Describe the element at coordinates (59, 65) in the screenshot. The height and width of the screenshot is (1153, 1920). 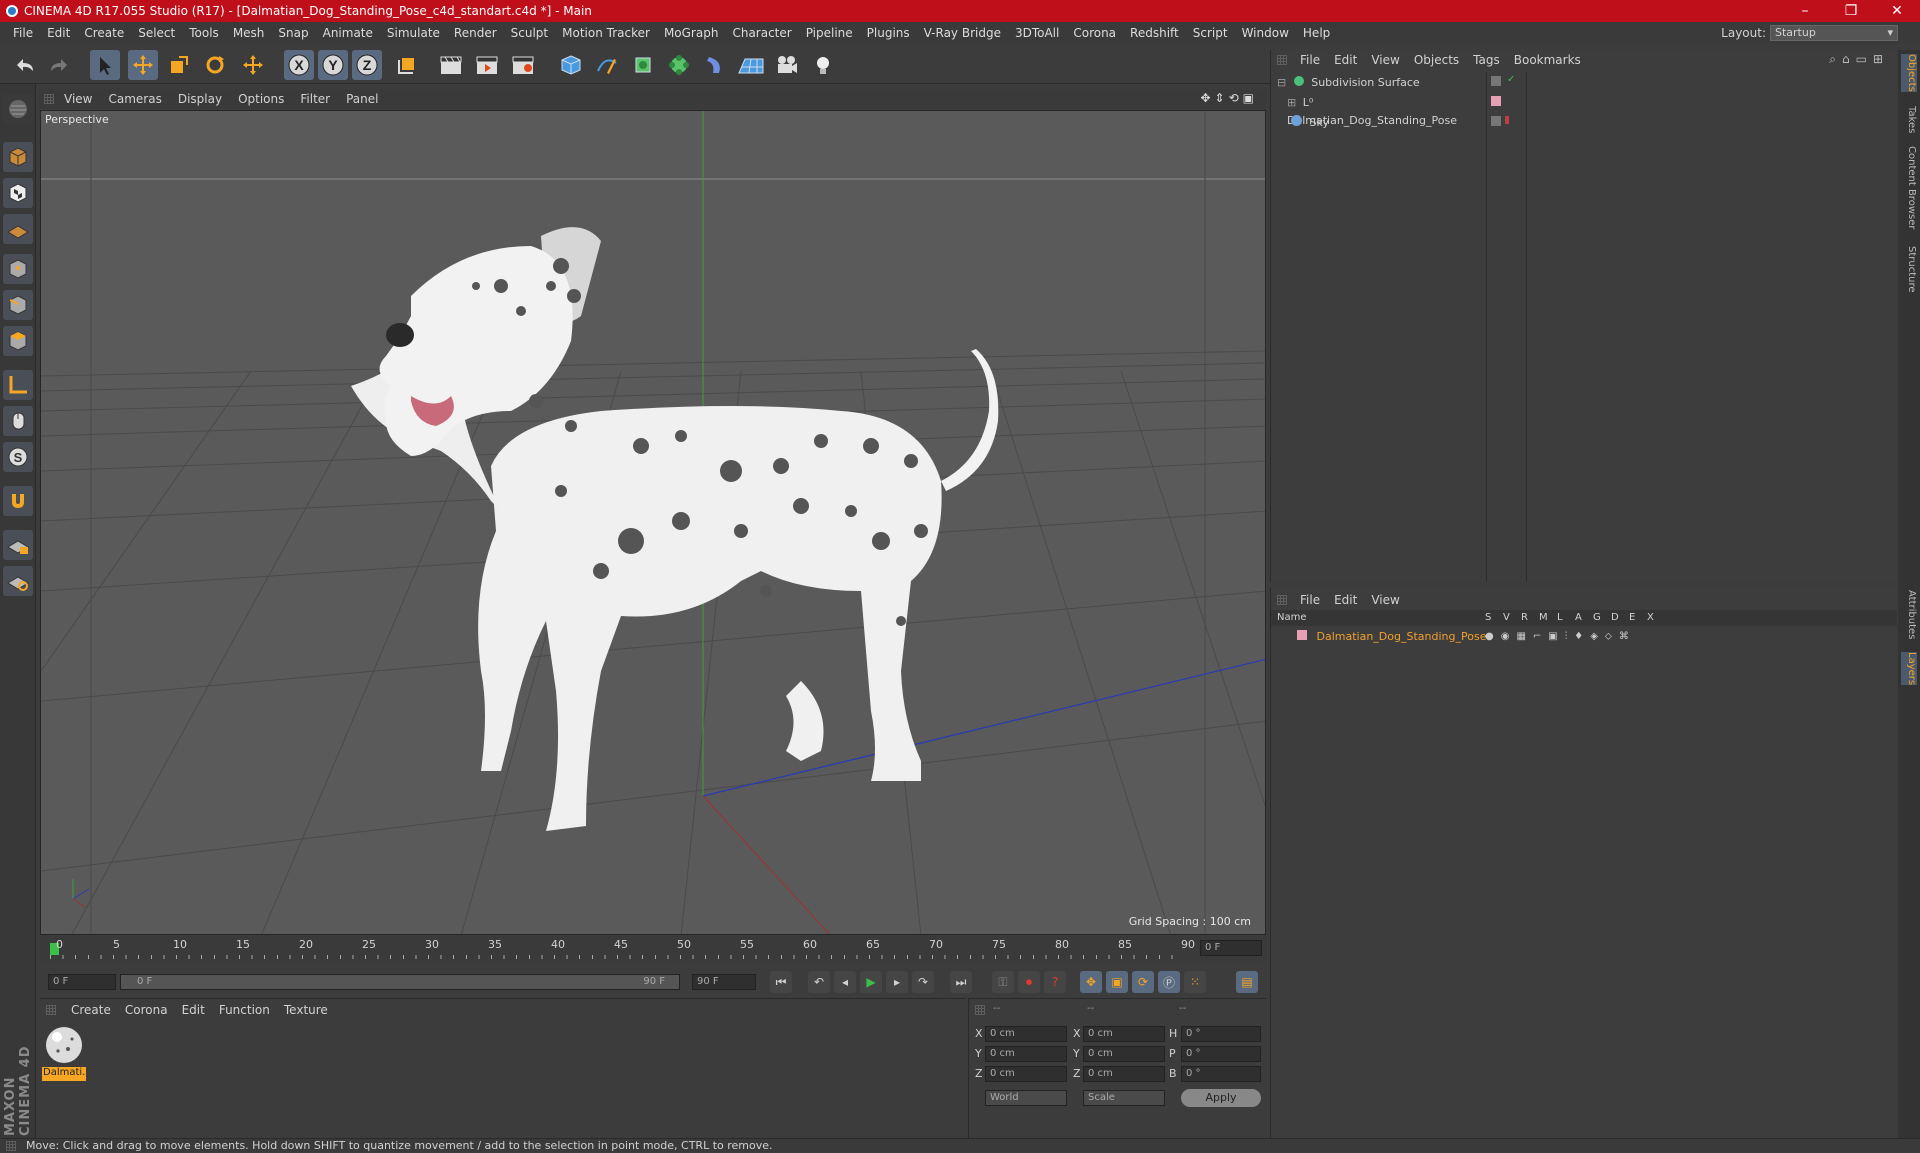
I see `redo-button` at that location.